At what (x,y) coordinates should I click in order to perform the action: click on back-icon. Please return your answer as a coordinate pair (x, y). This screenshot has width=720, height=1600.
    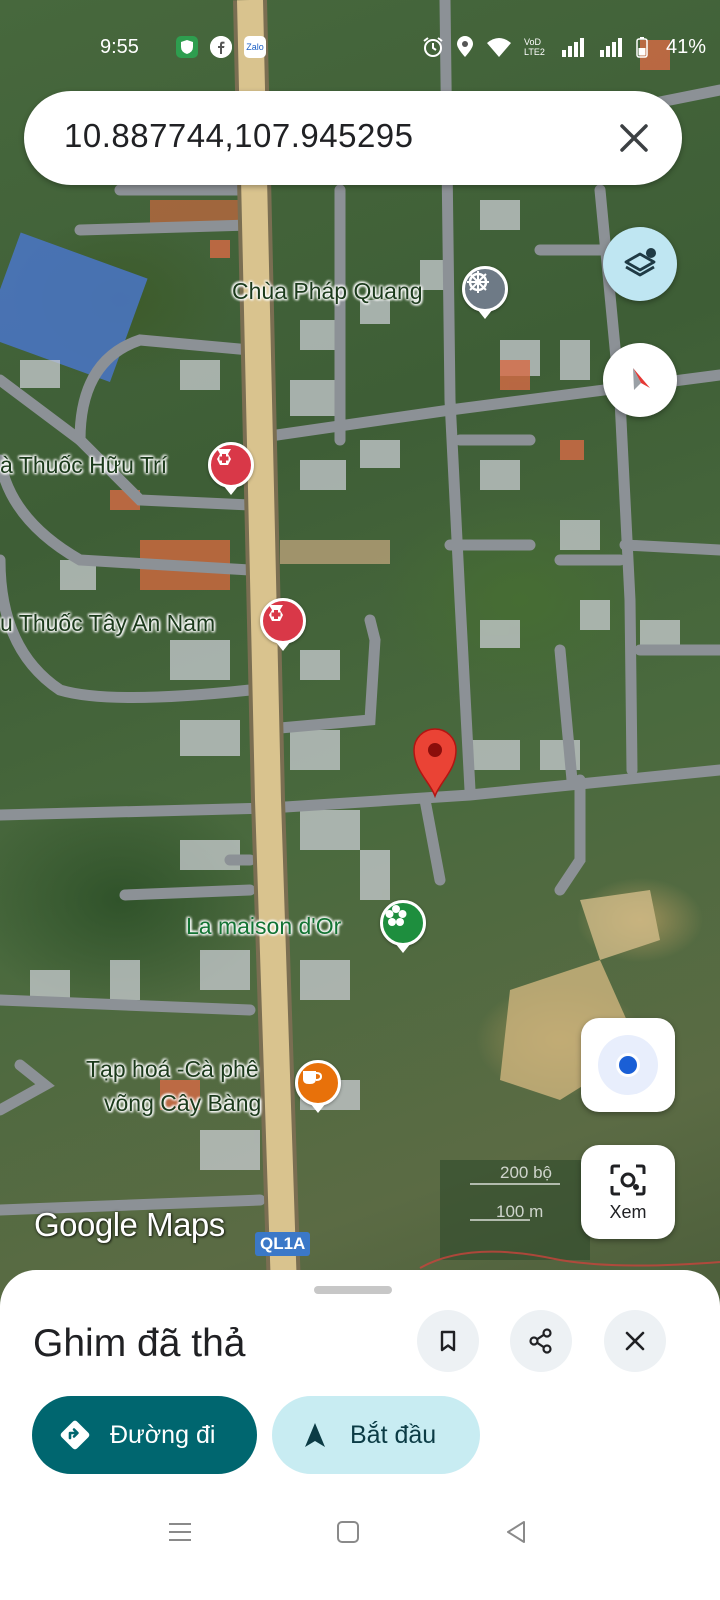
    Looking at the image, I should click on (516, 1532).